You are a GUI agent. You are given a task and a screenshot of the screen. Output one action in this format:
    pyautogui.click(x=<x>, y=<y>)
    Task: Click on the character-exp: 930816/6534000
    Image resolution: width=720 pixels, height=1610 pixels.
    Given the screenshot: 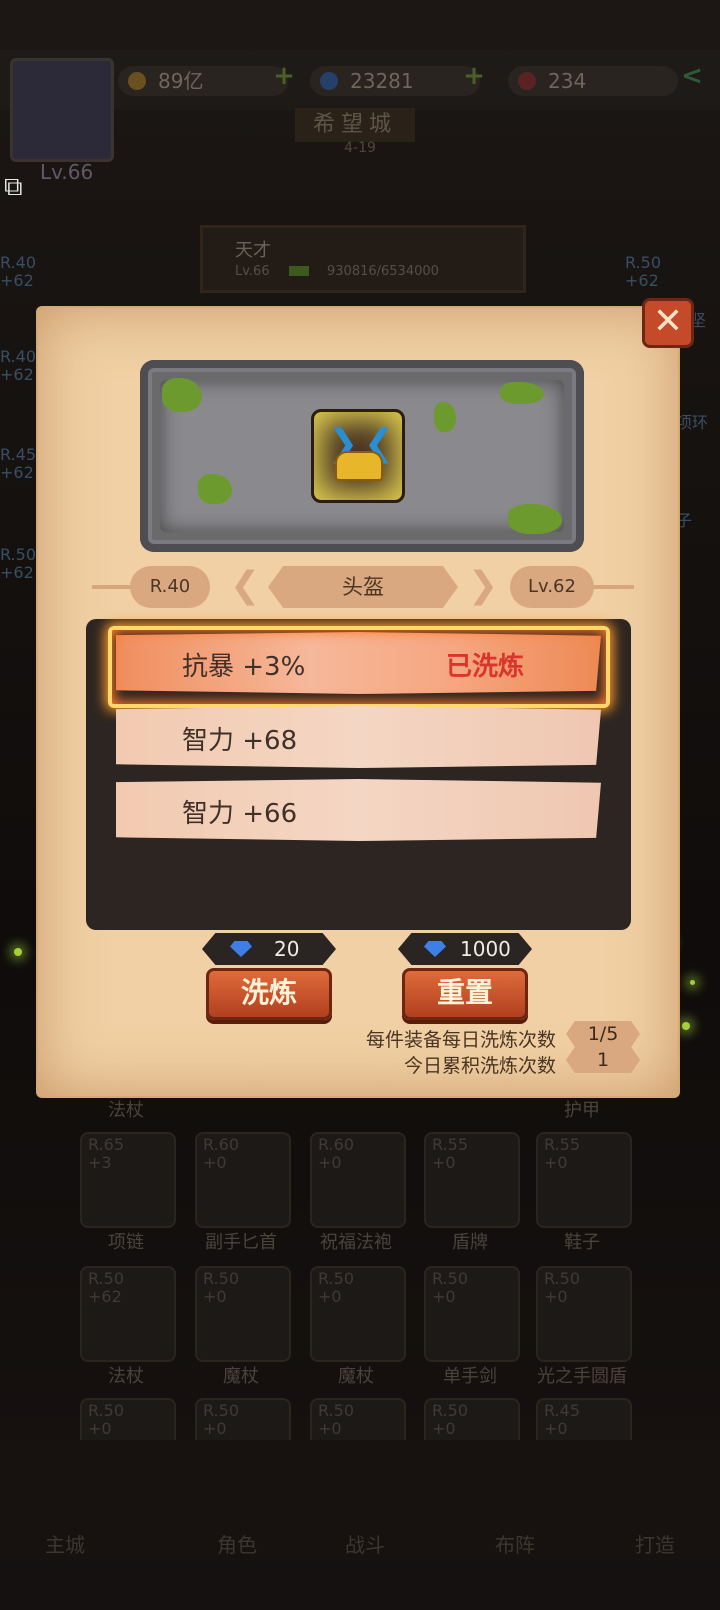 What is the action you would take?
    pyautogui.click(x=383, y=271)
    